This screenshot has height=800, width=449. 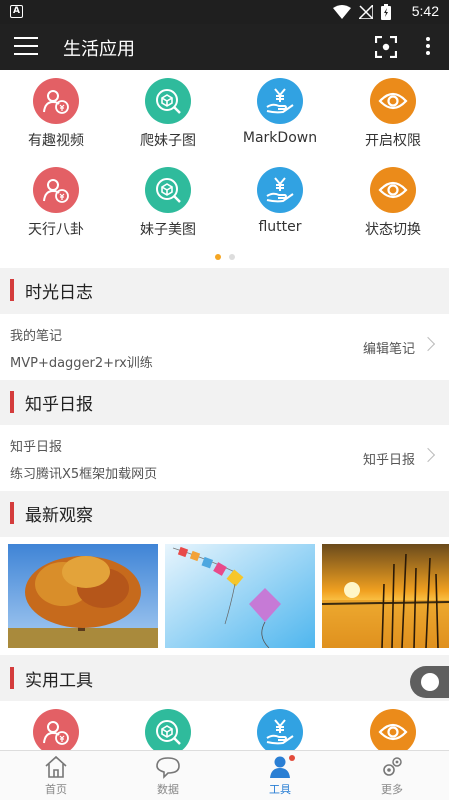 What do you see at coordinates (168, 767) in the screenshot?
I see `chat-bubble-icon` at bounding box center [168, 767].